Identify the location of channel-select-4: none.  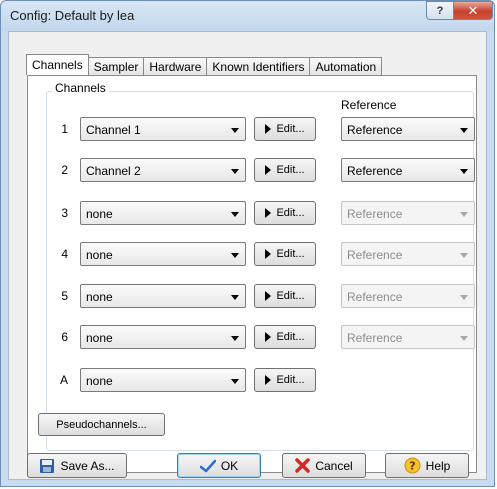
(163, 254).